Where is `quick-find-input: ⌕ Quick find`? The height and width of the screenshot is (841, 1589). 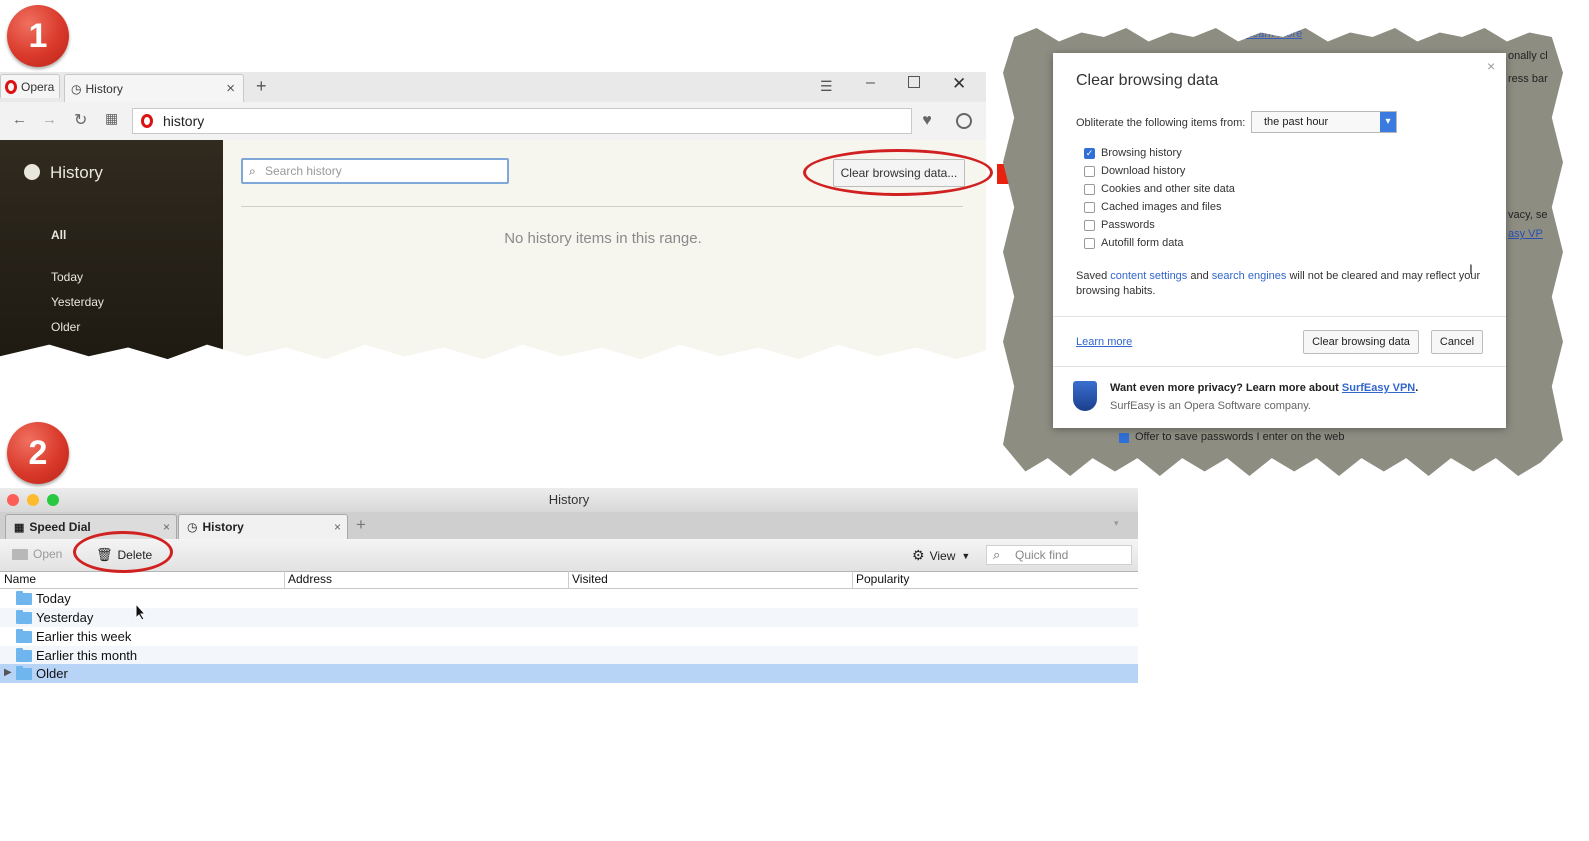 quick-find-input: ⌕ Quick find is located at coordinates (1059, 555).